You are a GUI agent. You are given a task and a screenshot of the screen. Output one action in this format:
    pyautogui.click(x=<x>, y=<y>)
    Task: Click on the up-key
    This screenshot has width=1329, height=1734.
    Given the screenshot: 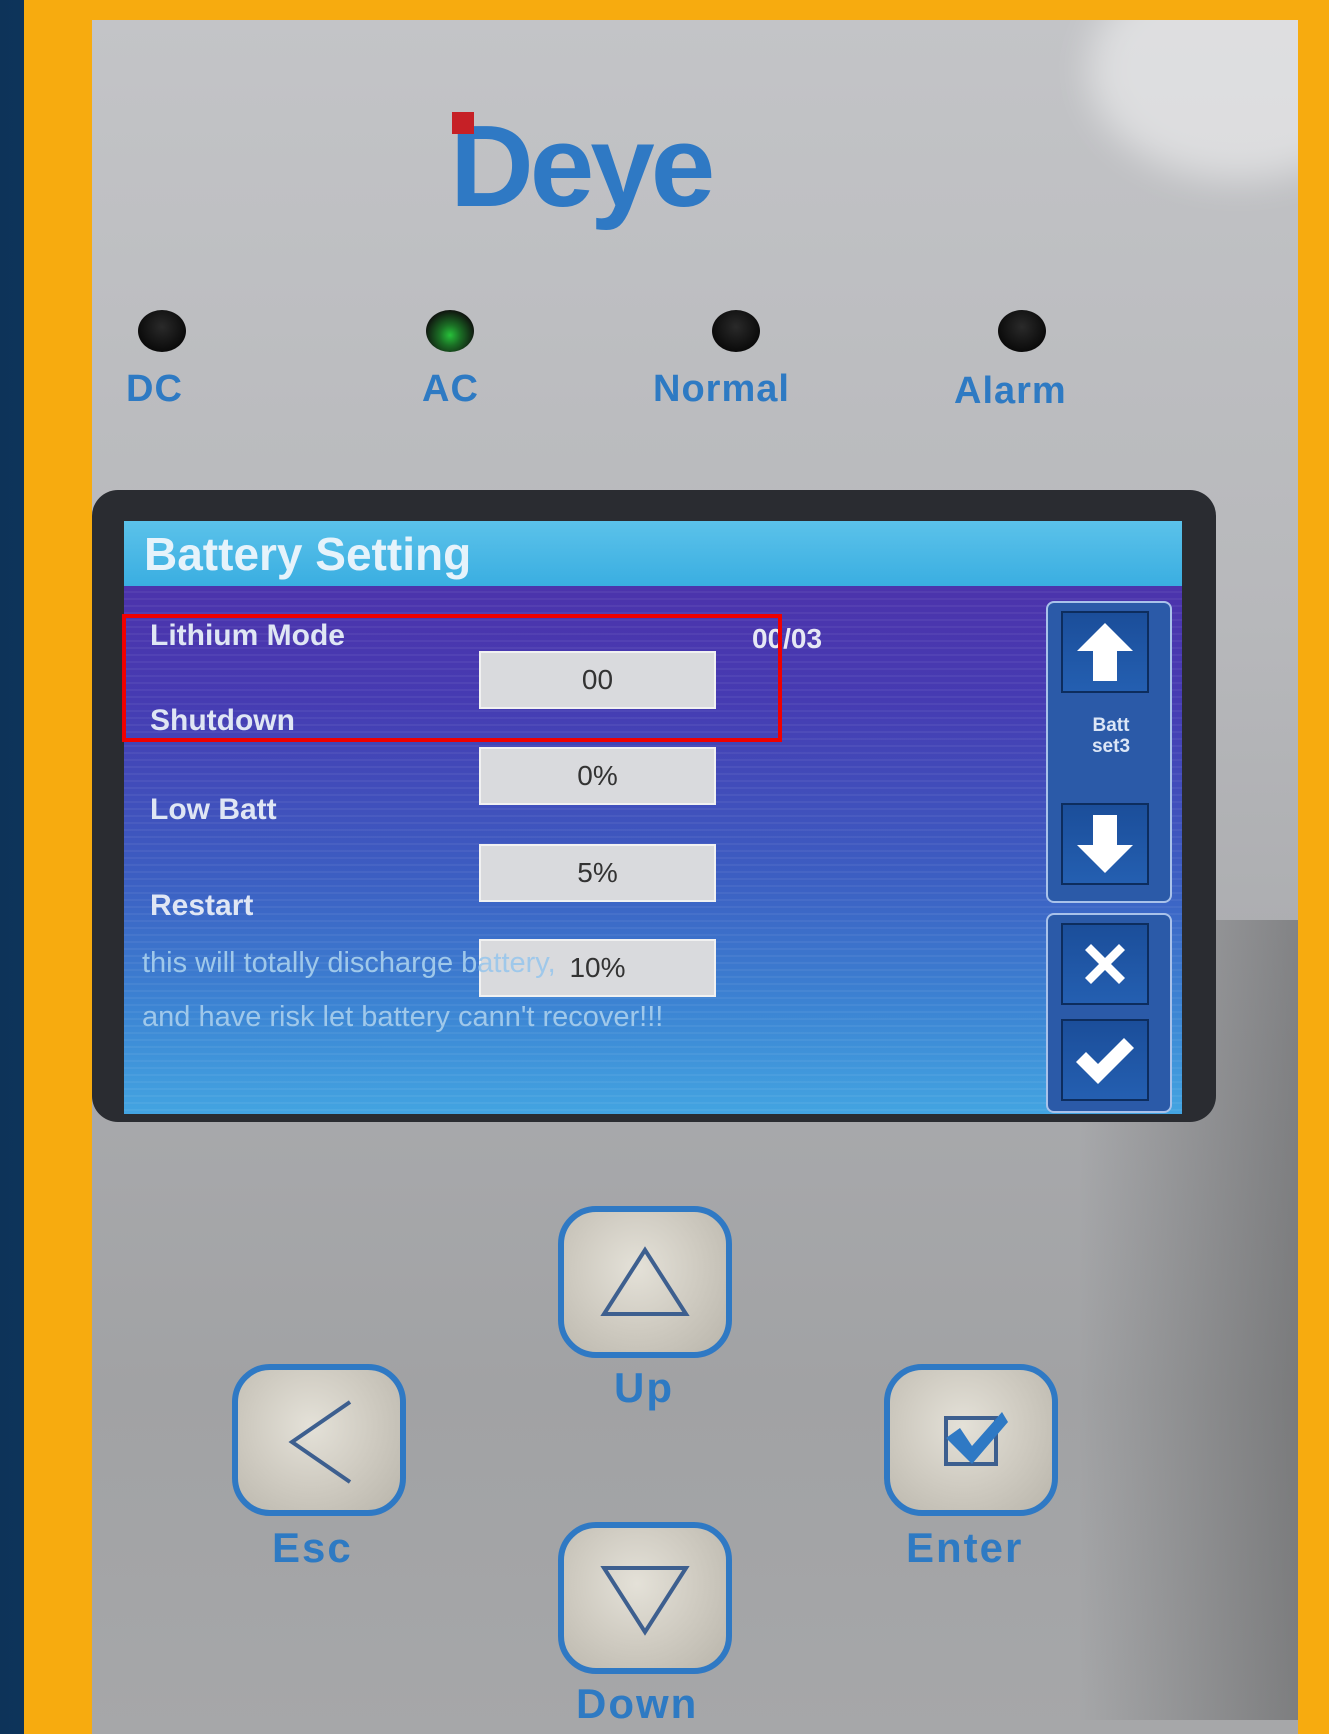 What is the action you would take?
    pyautogui.click(x=645, y=1282)
    